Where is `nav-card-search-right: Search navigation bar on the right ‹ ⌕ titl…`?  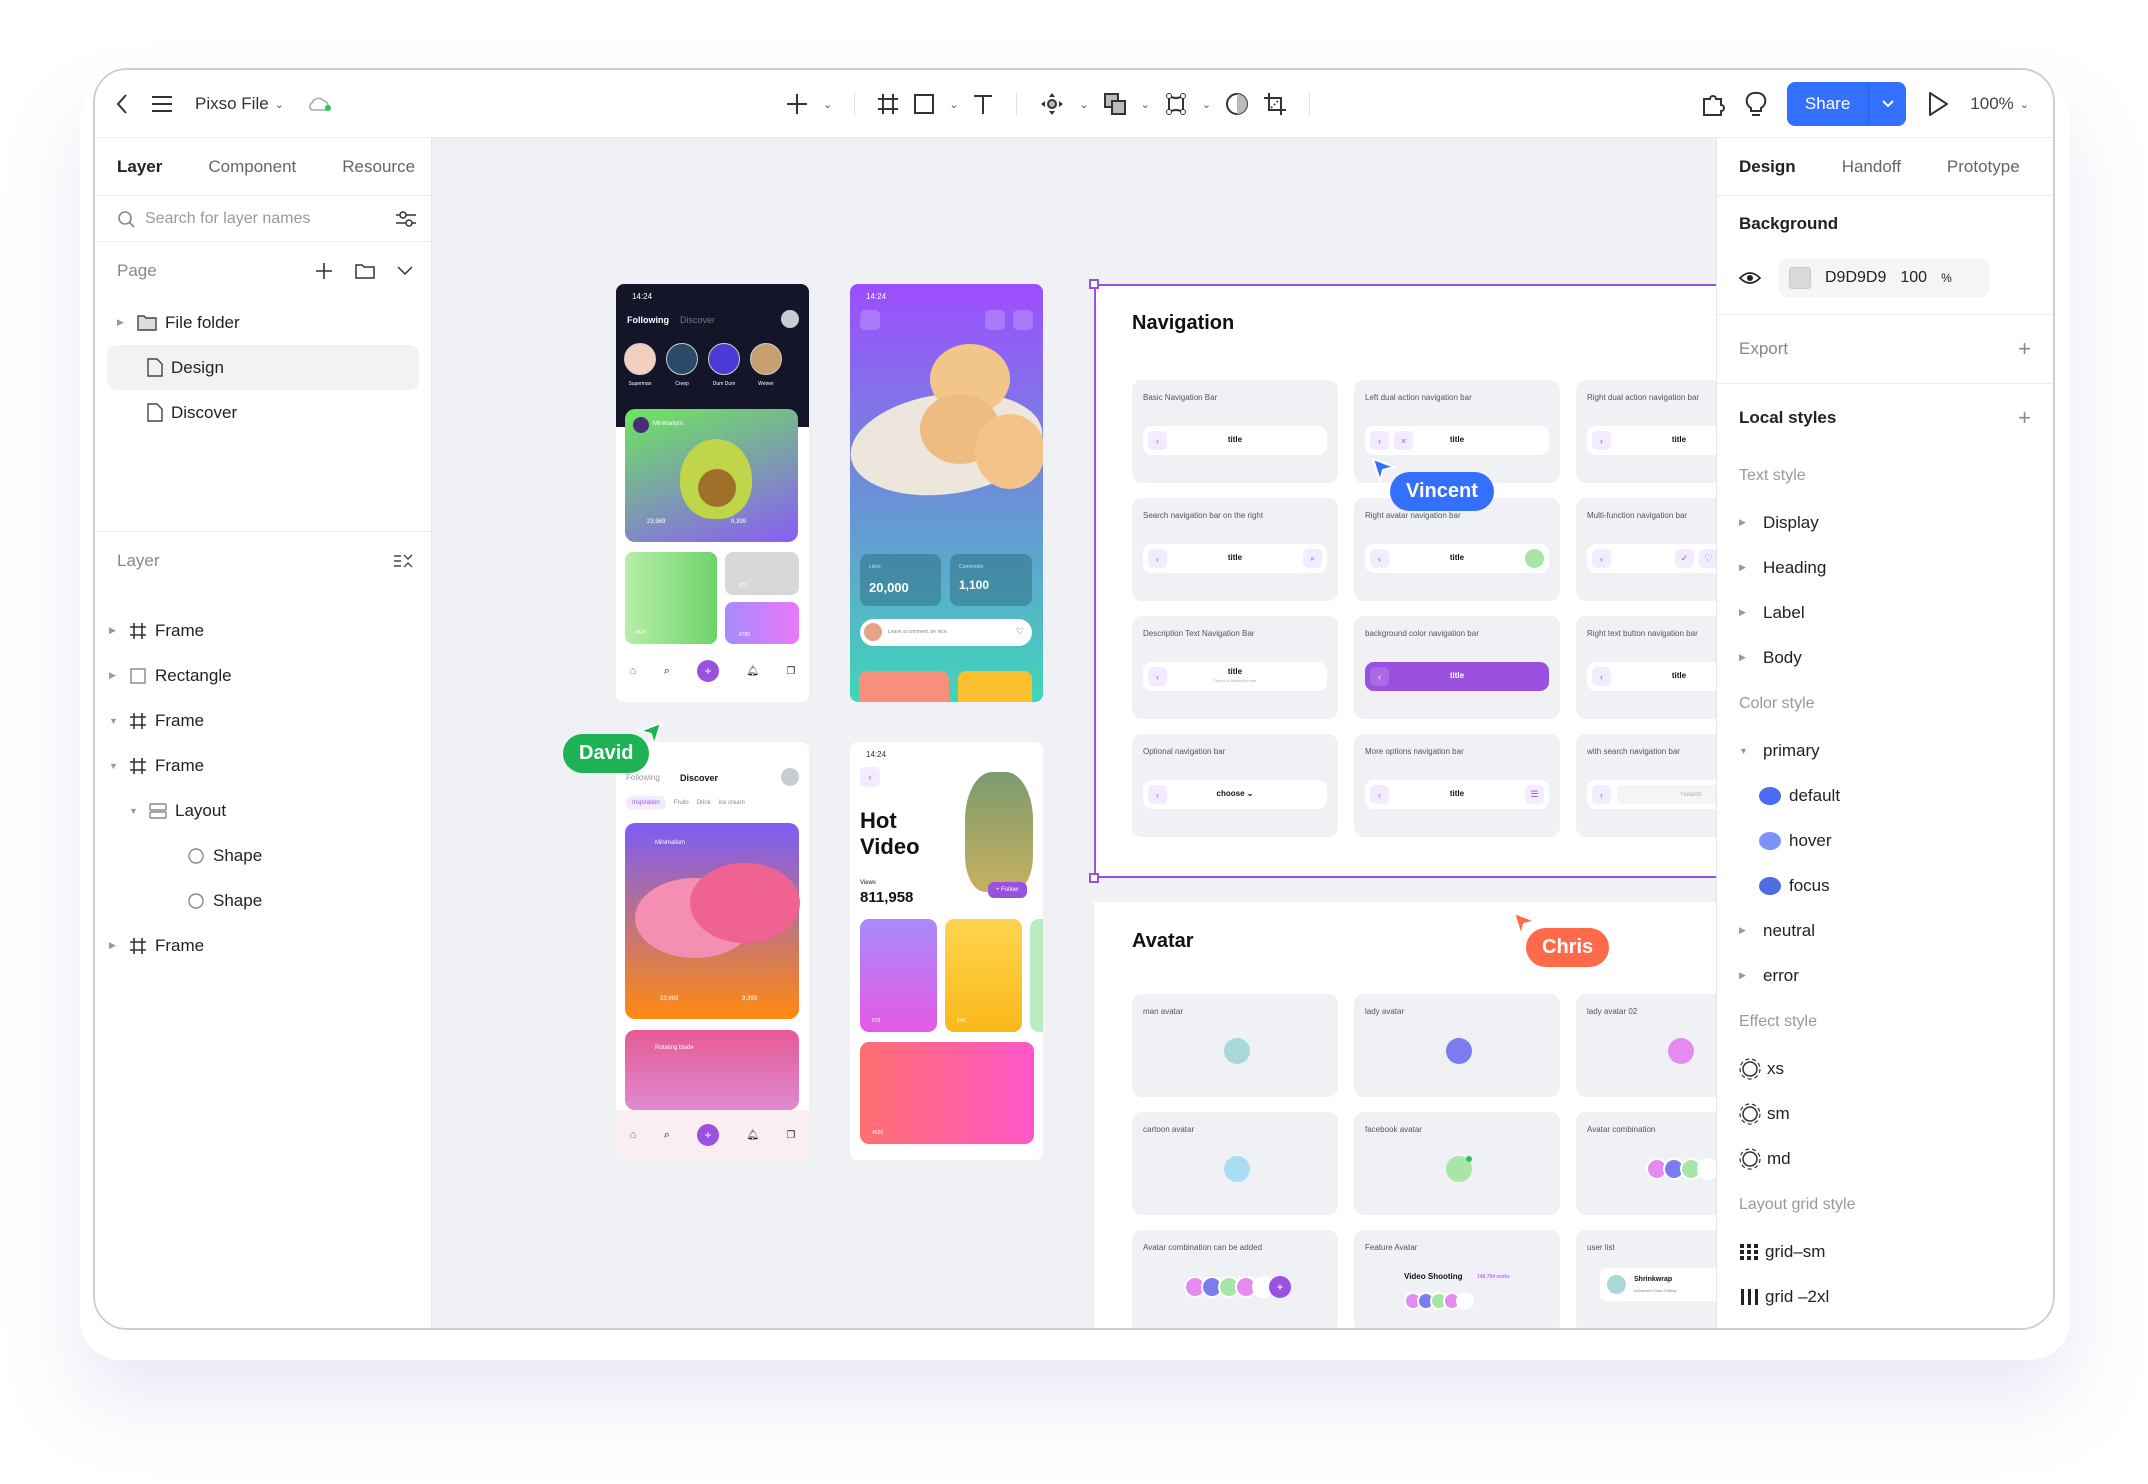 nav-card-search-right: Search navigation bar on the right ‹ ⌕ titl… is located at coordinates (1235, 549).